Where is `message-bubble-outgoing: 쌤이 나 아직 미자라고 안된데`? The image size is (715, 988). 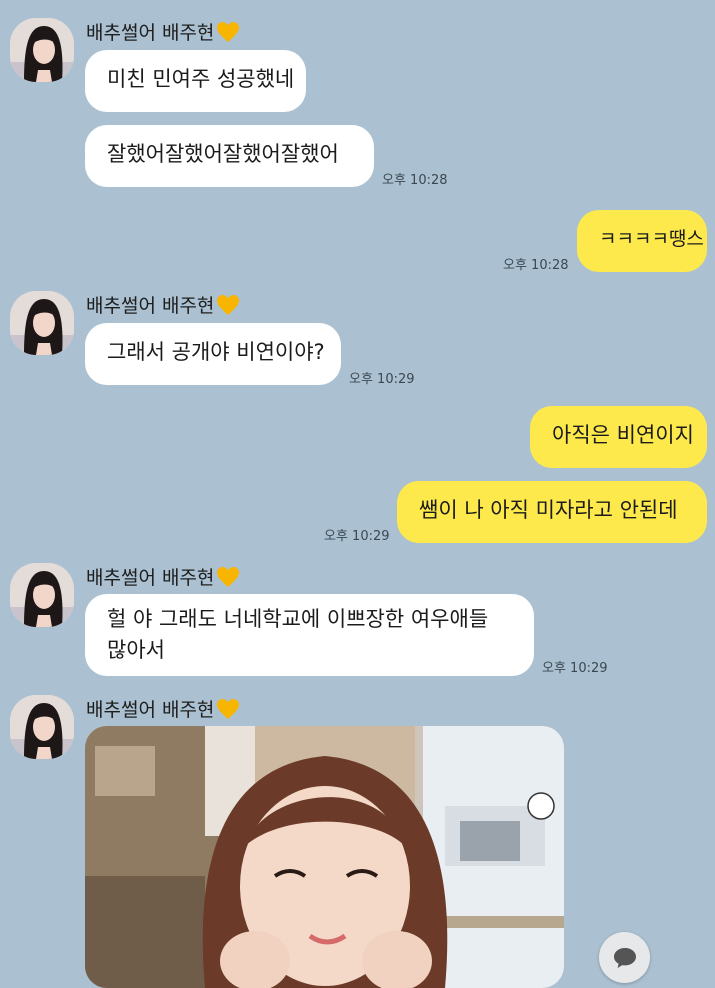 message-bubble-outgoing: 쌤이 나 아직 미자라고 안된데 is located at coordinates (552, 512).